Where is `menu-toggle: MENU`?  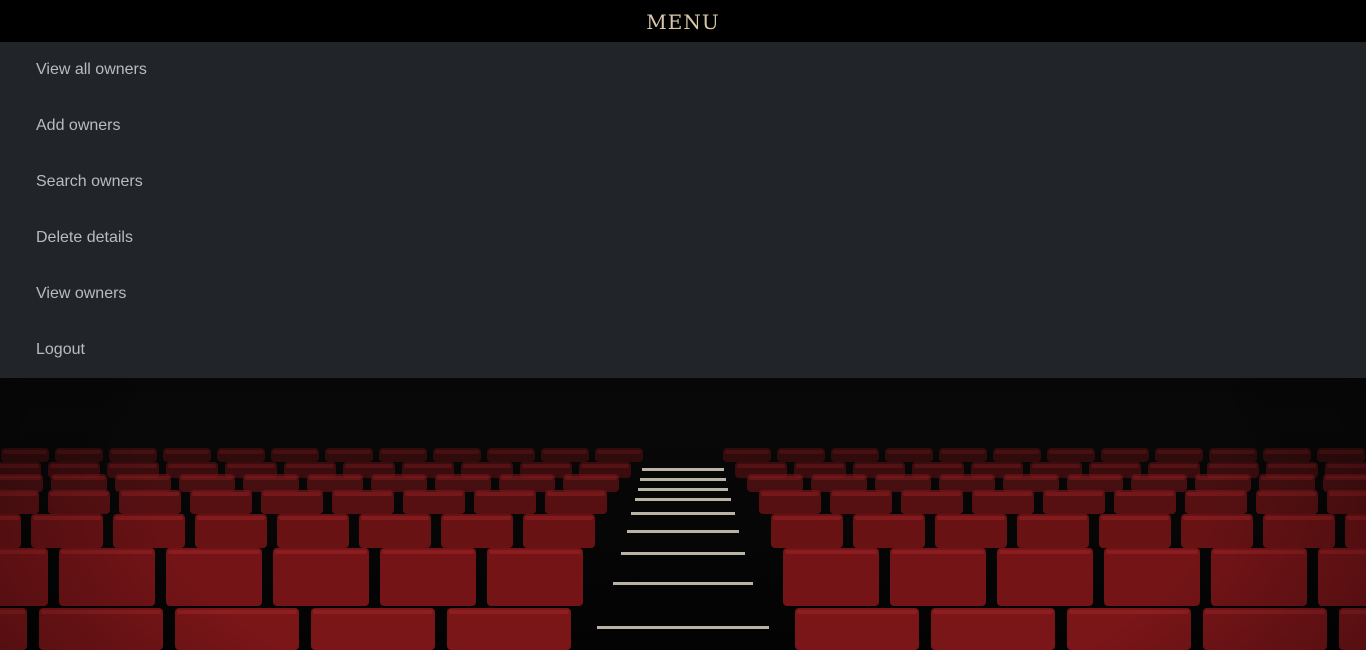
menu-toggle: MENU is located at coordinates (682, 21).